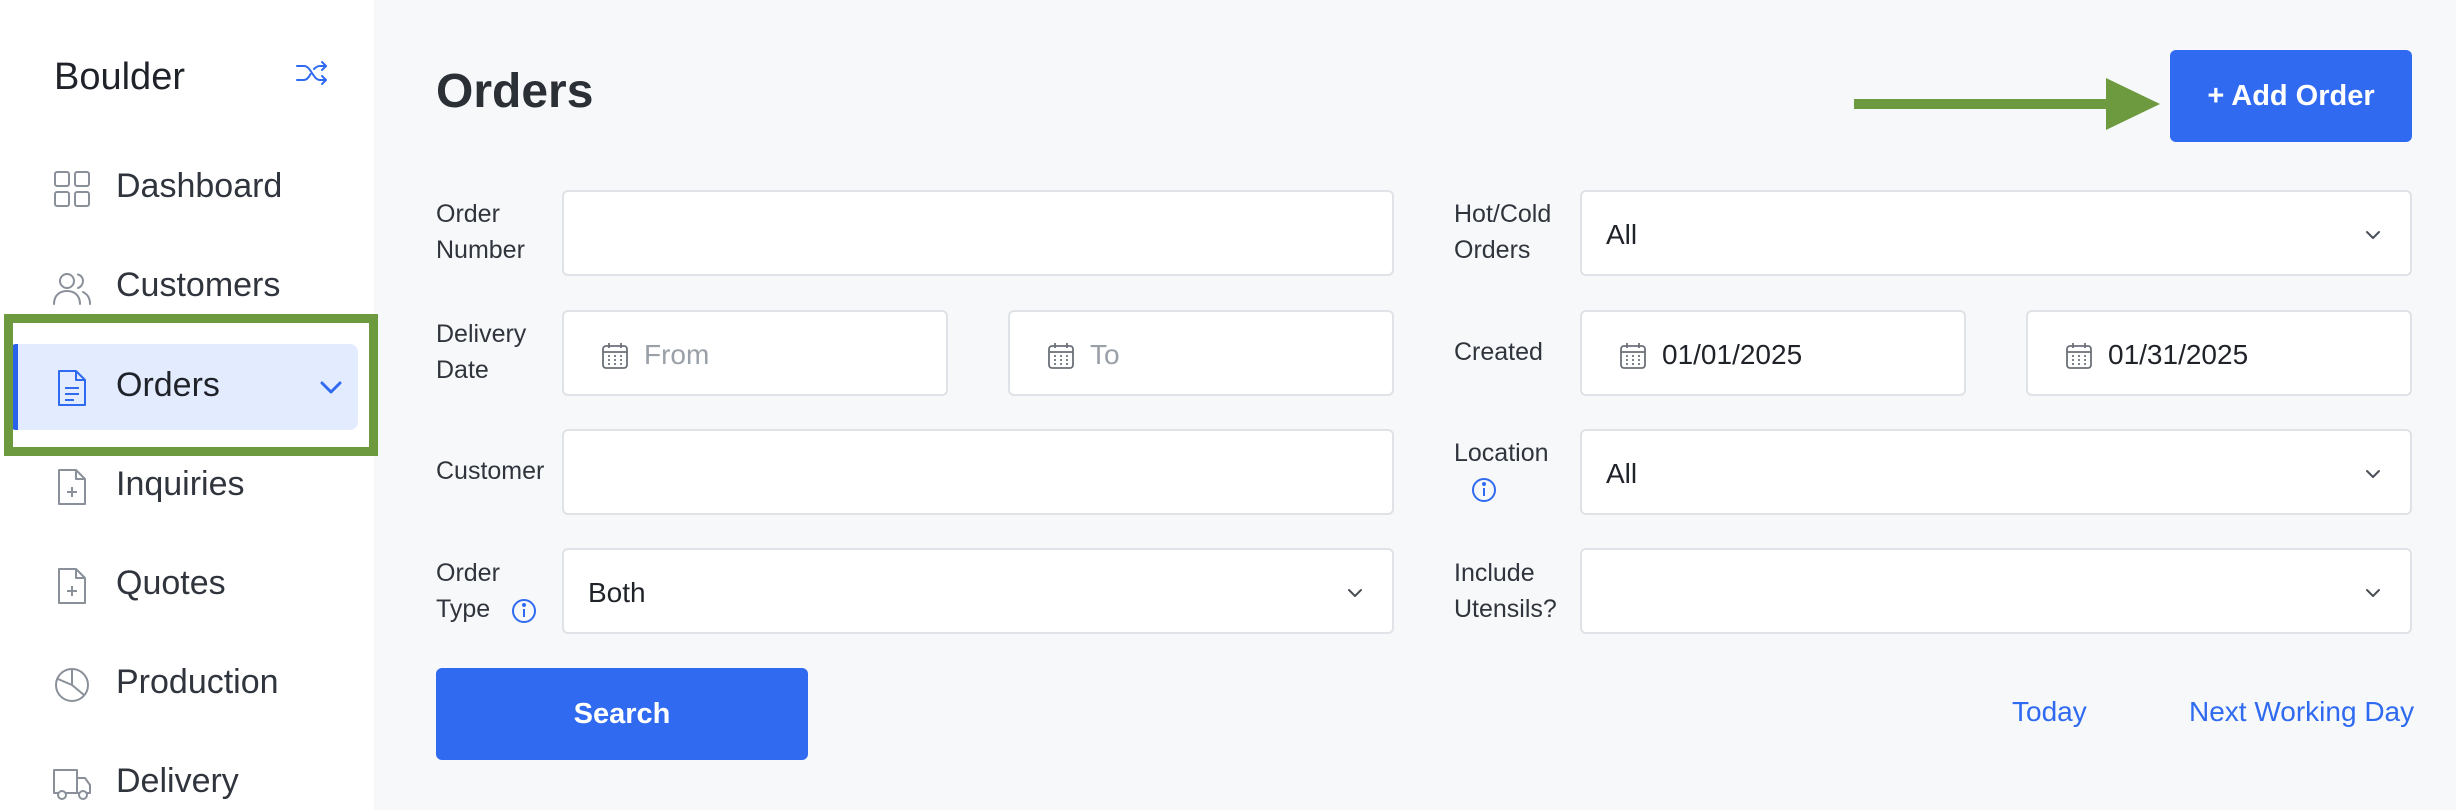 The height and width of the screenshot is (810, 2456). What do you see at coordinates (755, 353) in the screenshot?
I see `delivery-date-from-input: From` at bounding box center [755, 353].